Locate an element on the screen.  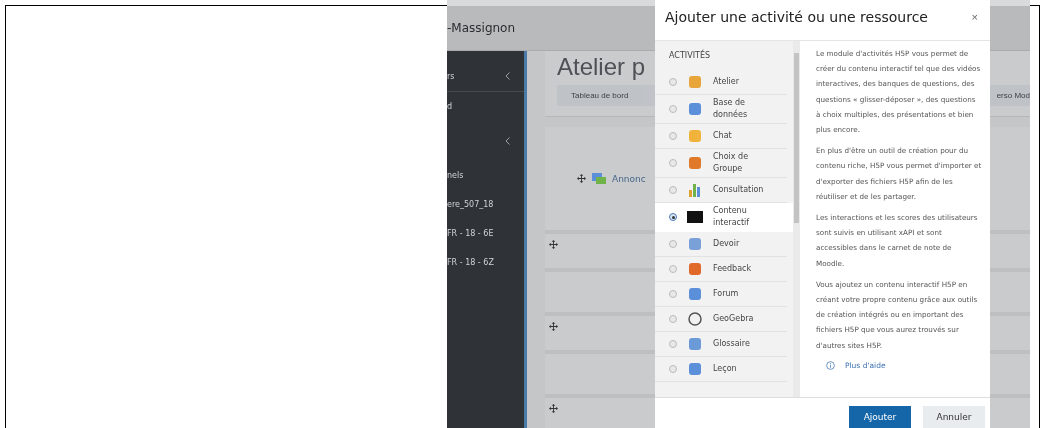
activity-item: Base de données is located at coordinates (721, 109).